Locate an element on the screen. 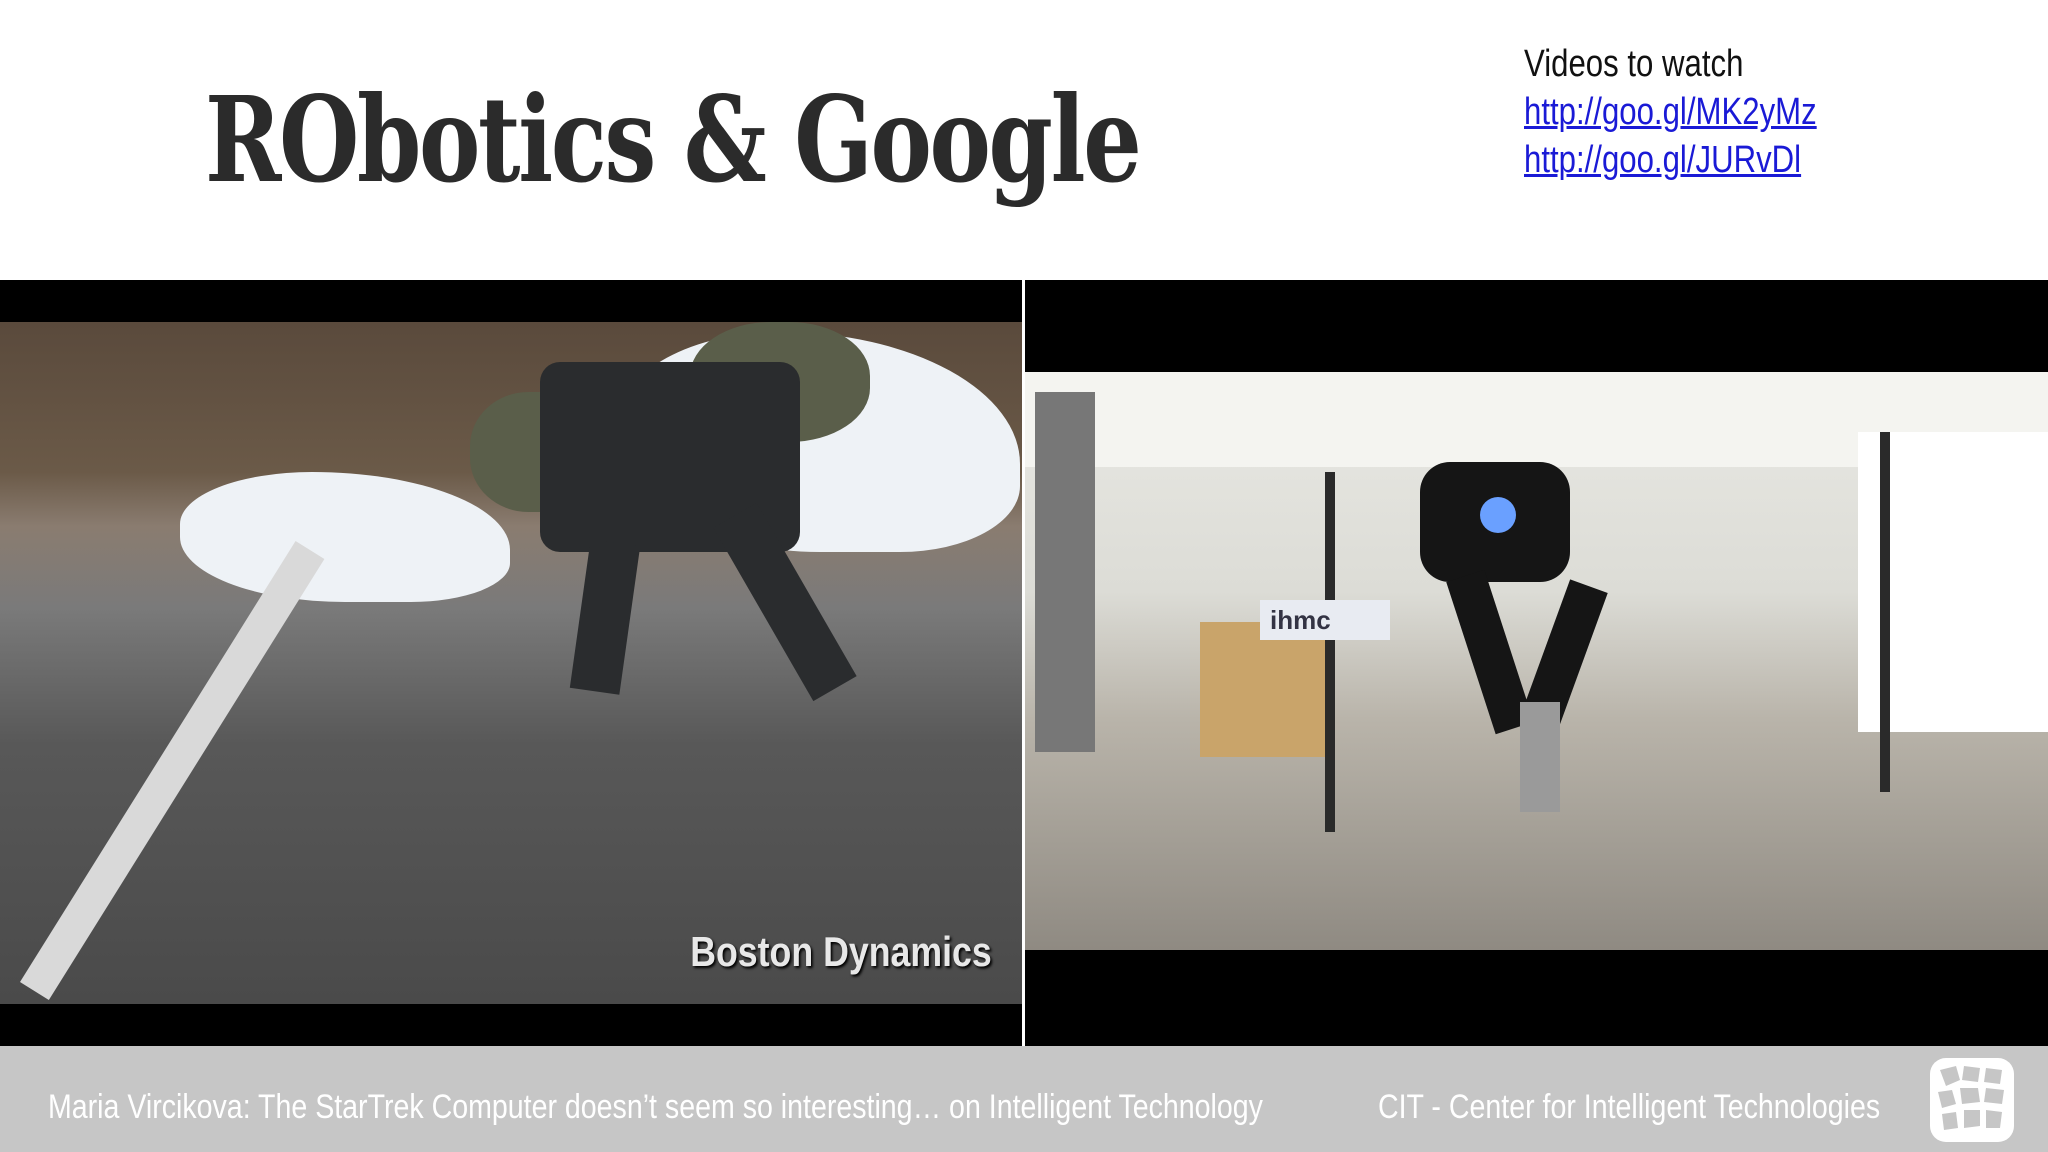 Image resolution: width=2048 pixels, height=1152 pixels. cit-logo-icon is located at coordinates (1972, 1100).